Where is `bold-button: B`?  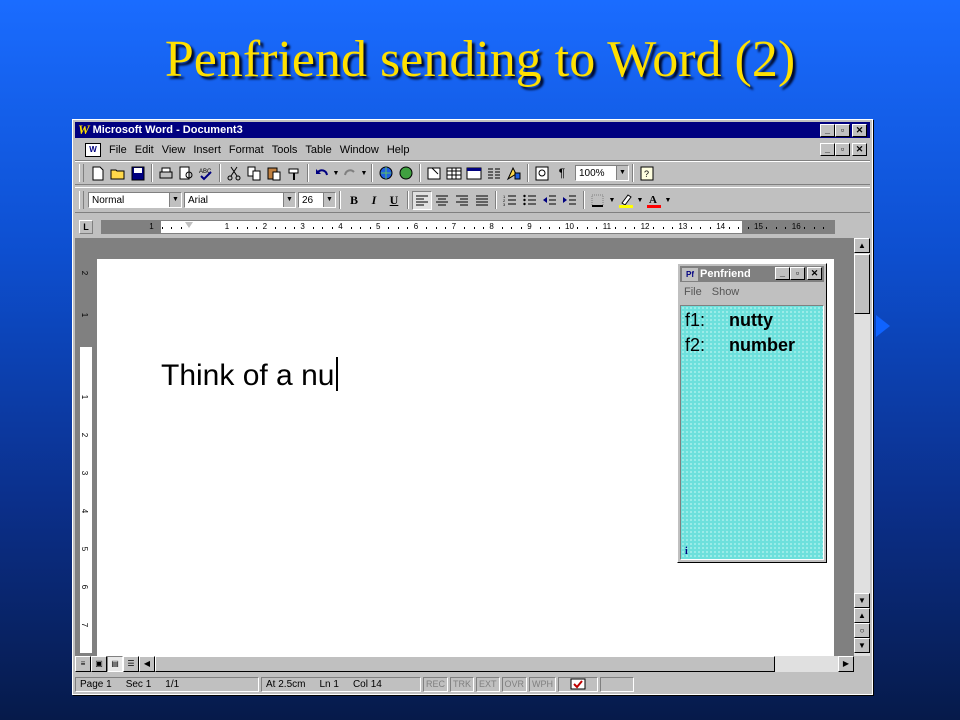
bold-button: B is located at coordinates (354, 200).